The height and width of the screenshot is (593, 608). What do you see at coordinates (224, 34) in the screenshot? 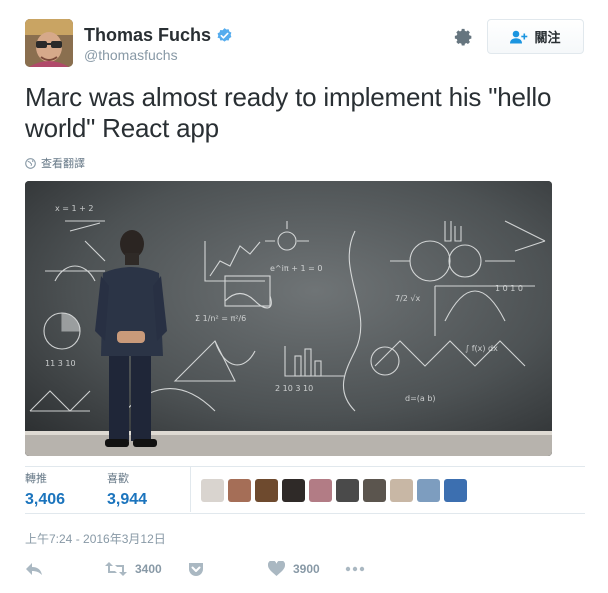
I see `verified-badge-icon` at bounding box center [224, 34].